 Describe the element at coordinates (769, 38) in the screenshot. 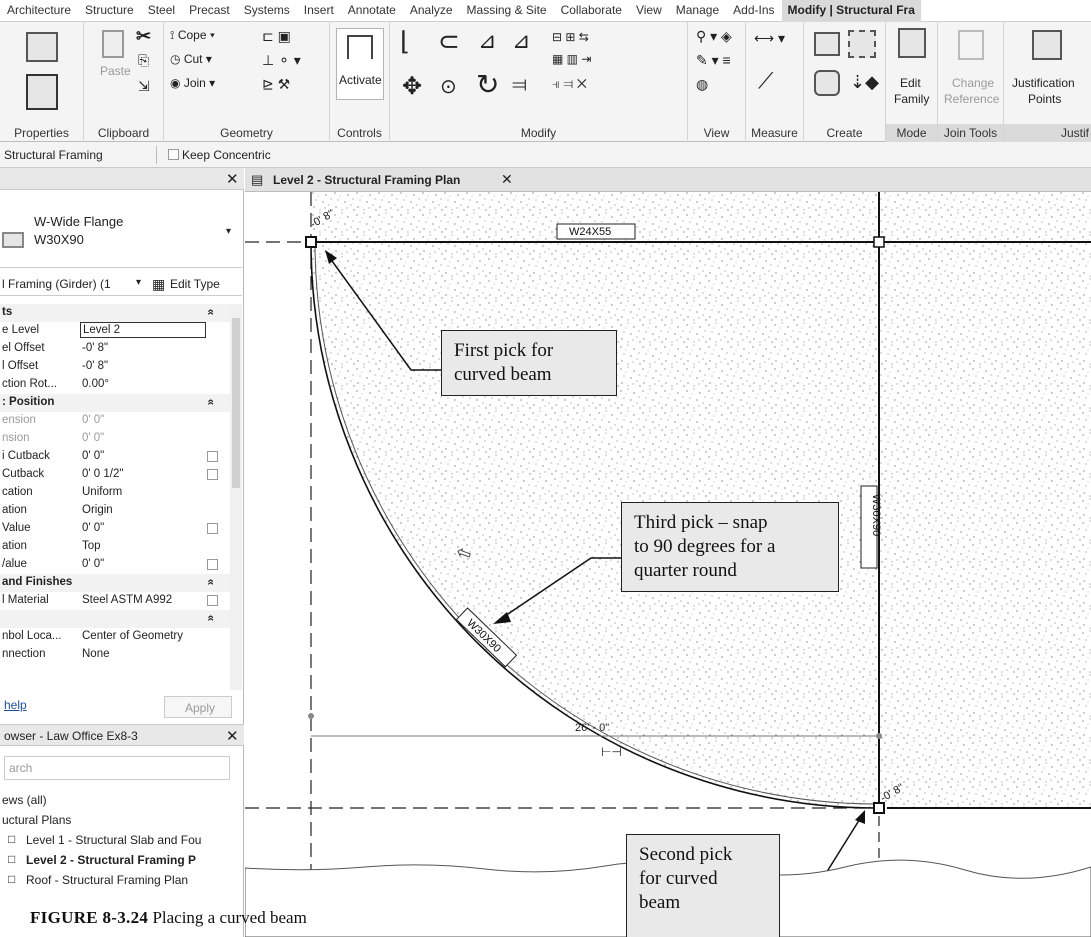

I see `measure-icon: ⟷ ▾` at that location.